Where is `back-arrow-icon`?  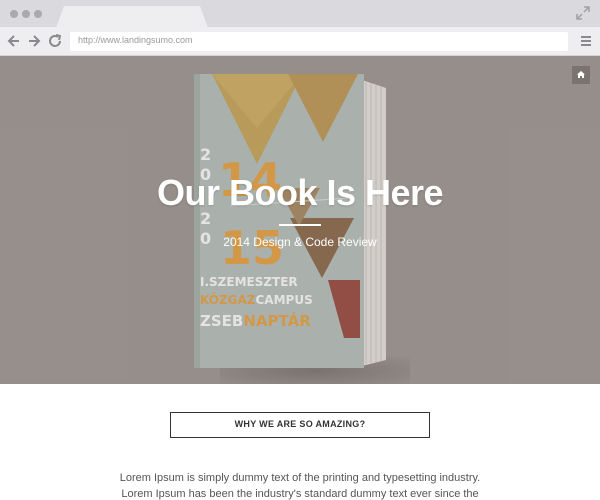 back-arrow-icon is located at coordinates (14, 41).